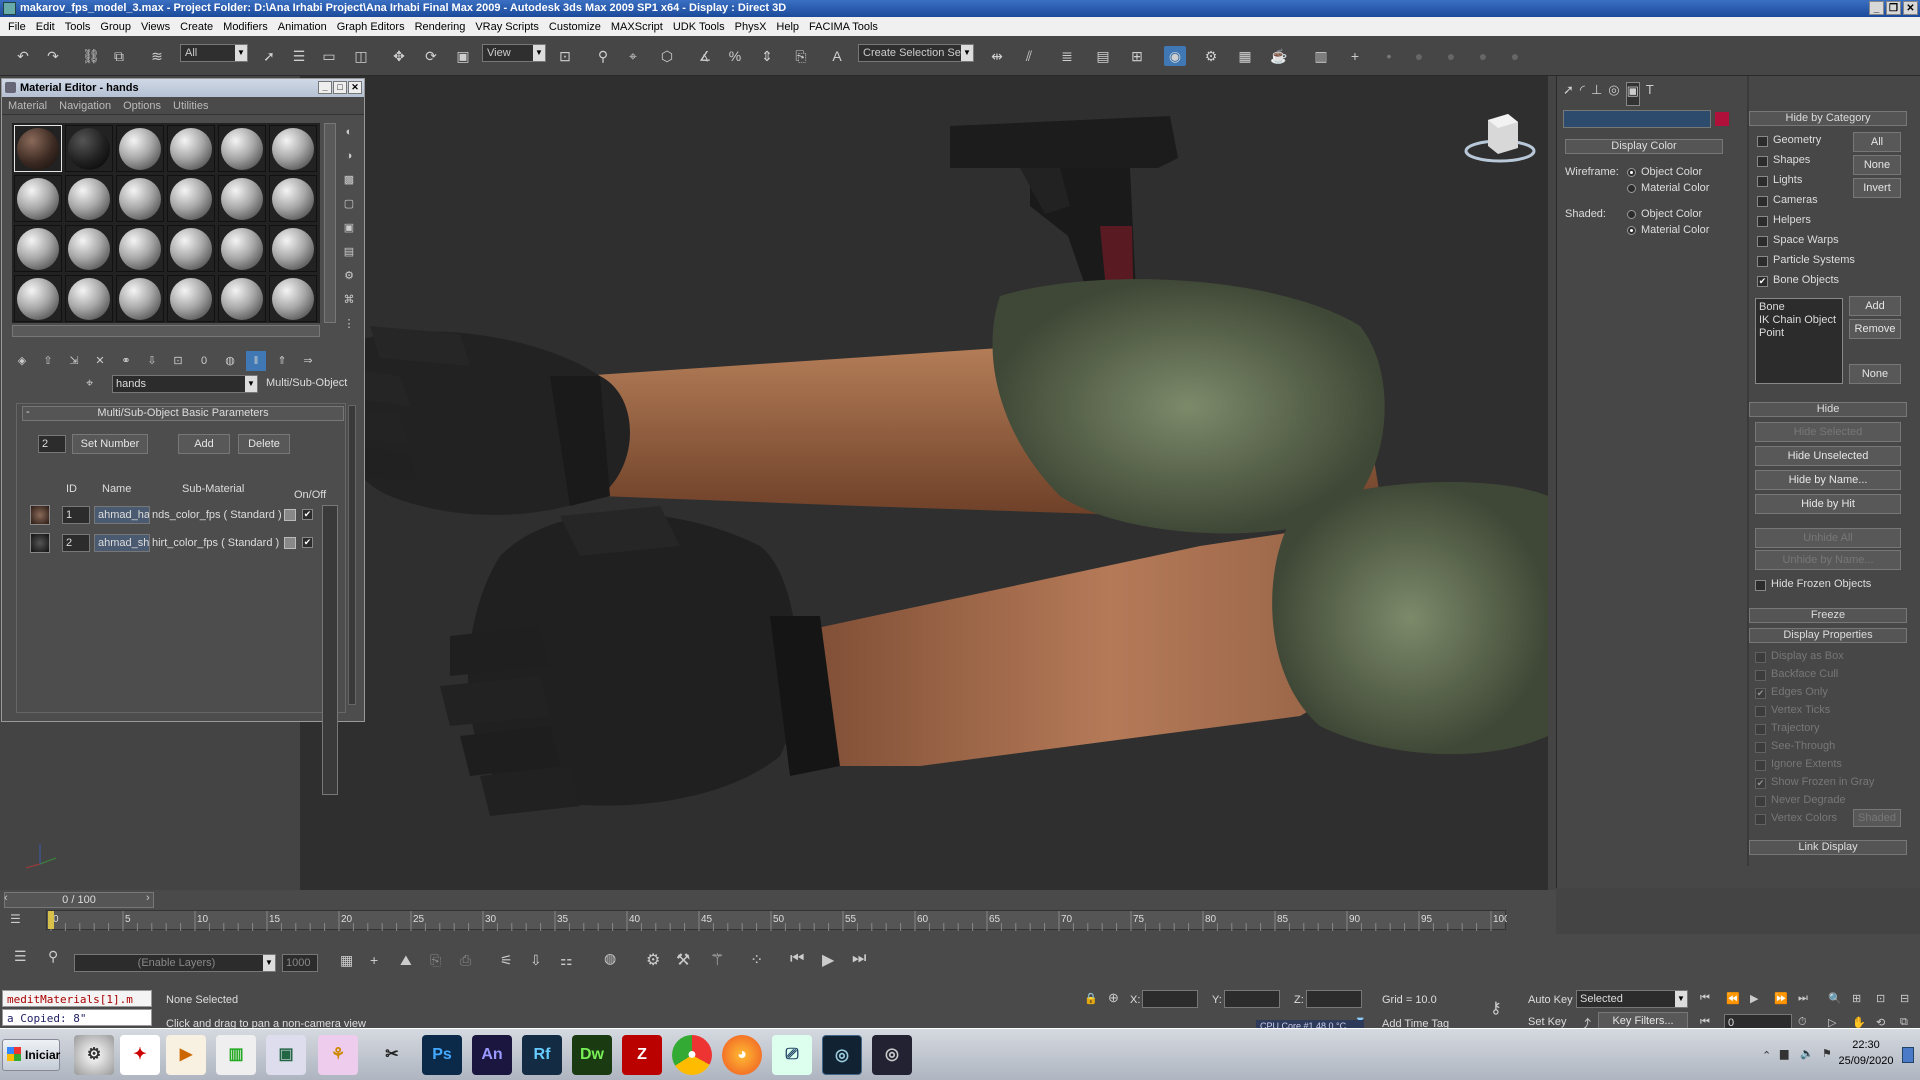 Image resolution: width=1920 pixels, height=1080 pixels. What do you see at coordinates (603, 56) in the screenshot?
I see `select-manipulate-icon: ⚲` at bounding box center [603, 56].